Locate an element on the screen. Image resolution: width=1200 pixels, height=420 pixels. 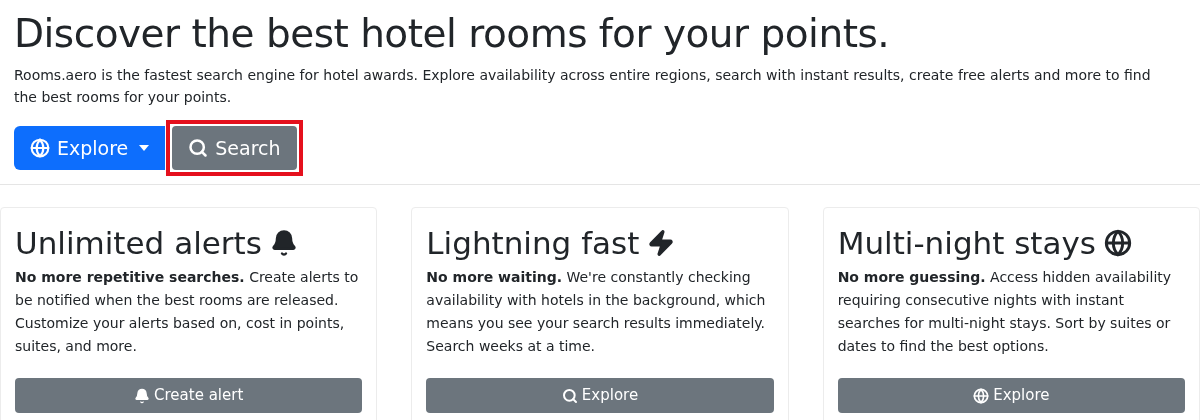
caret-icon is located at coordinates (144, 148).